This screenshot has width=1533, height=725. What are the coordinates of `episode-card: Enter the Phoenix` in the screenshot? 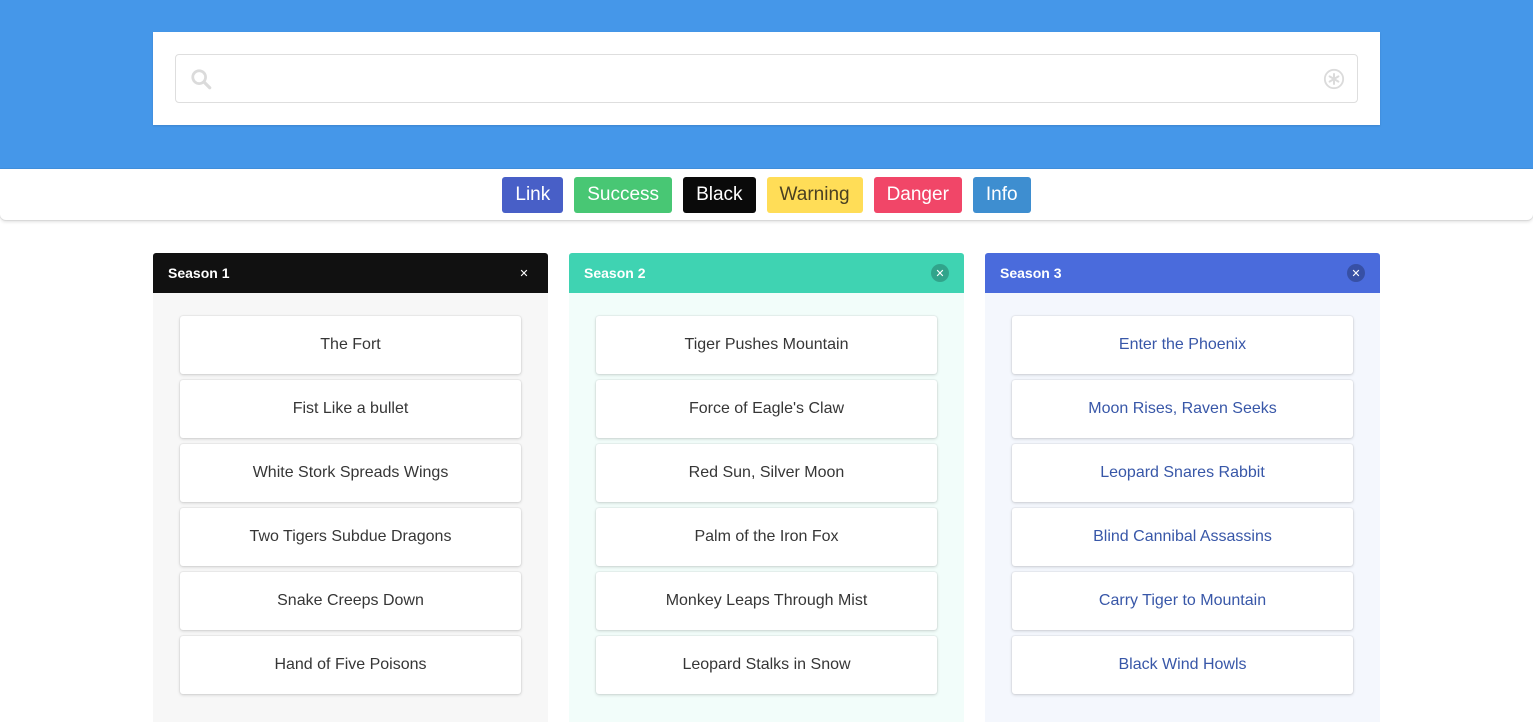 It's located at (1182, 345).